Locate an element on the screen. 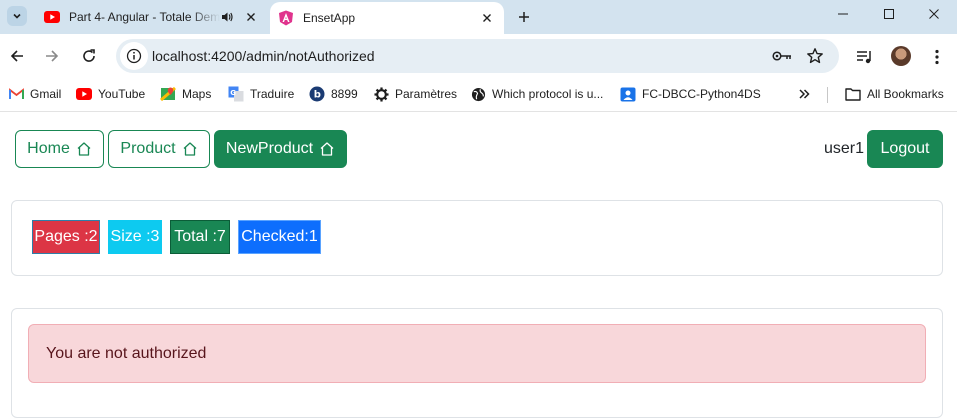 The height and width of the screenshot is (418, 957). all-bookmarks-label: All Bookmarks is located at coordinates (905, 94).